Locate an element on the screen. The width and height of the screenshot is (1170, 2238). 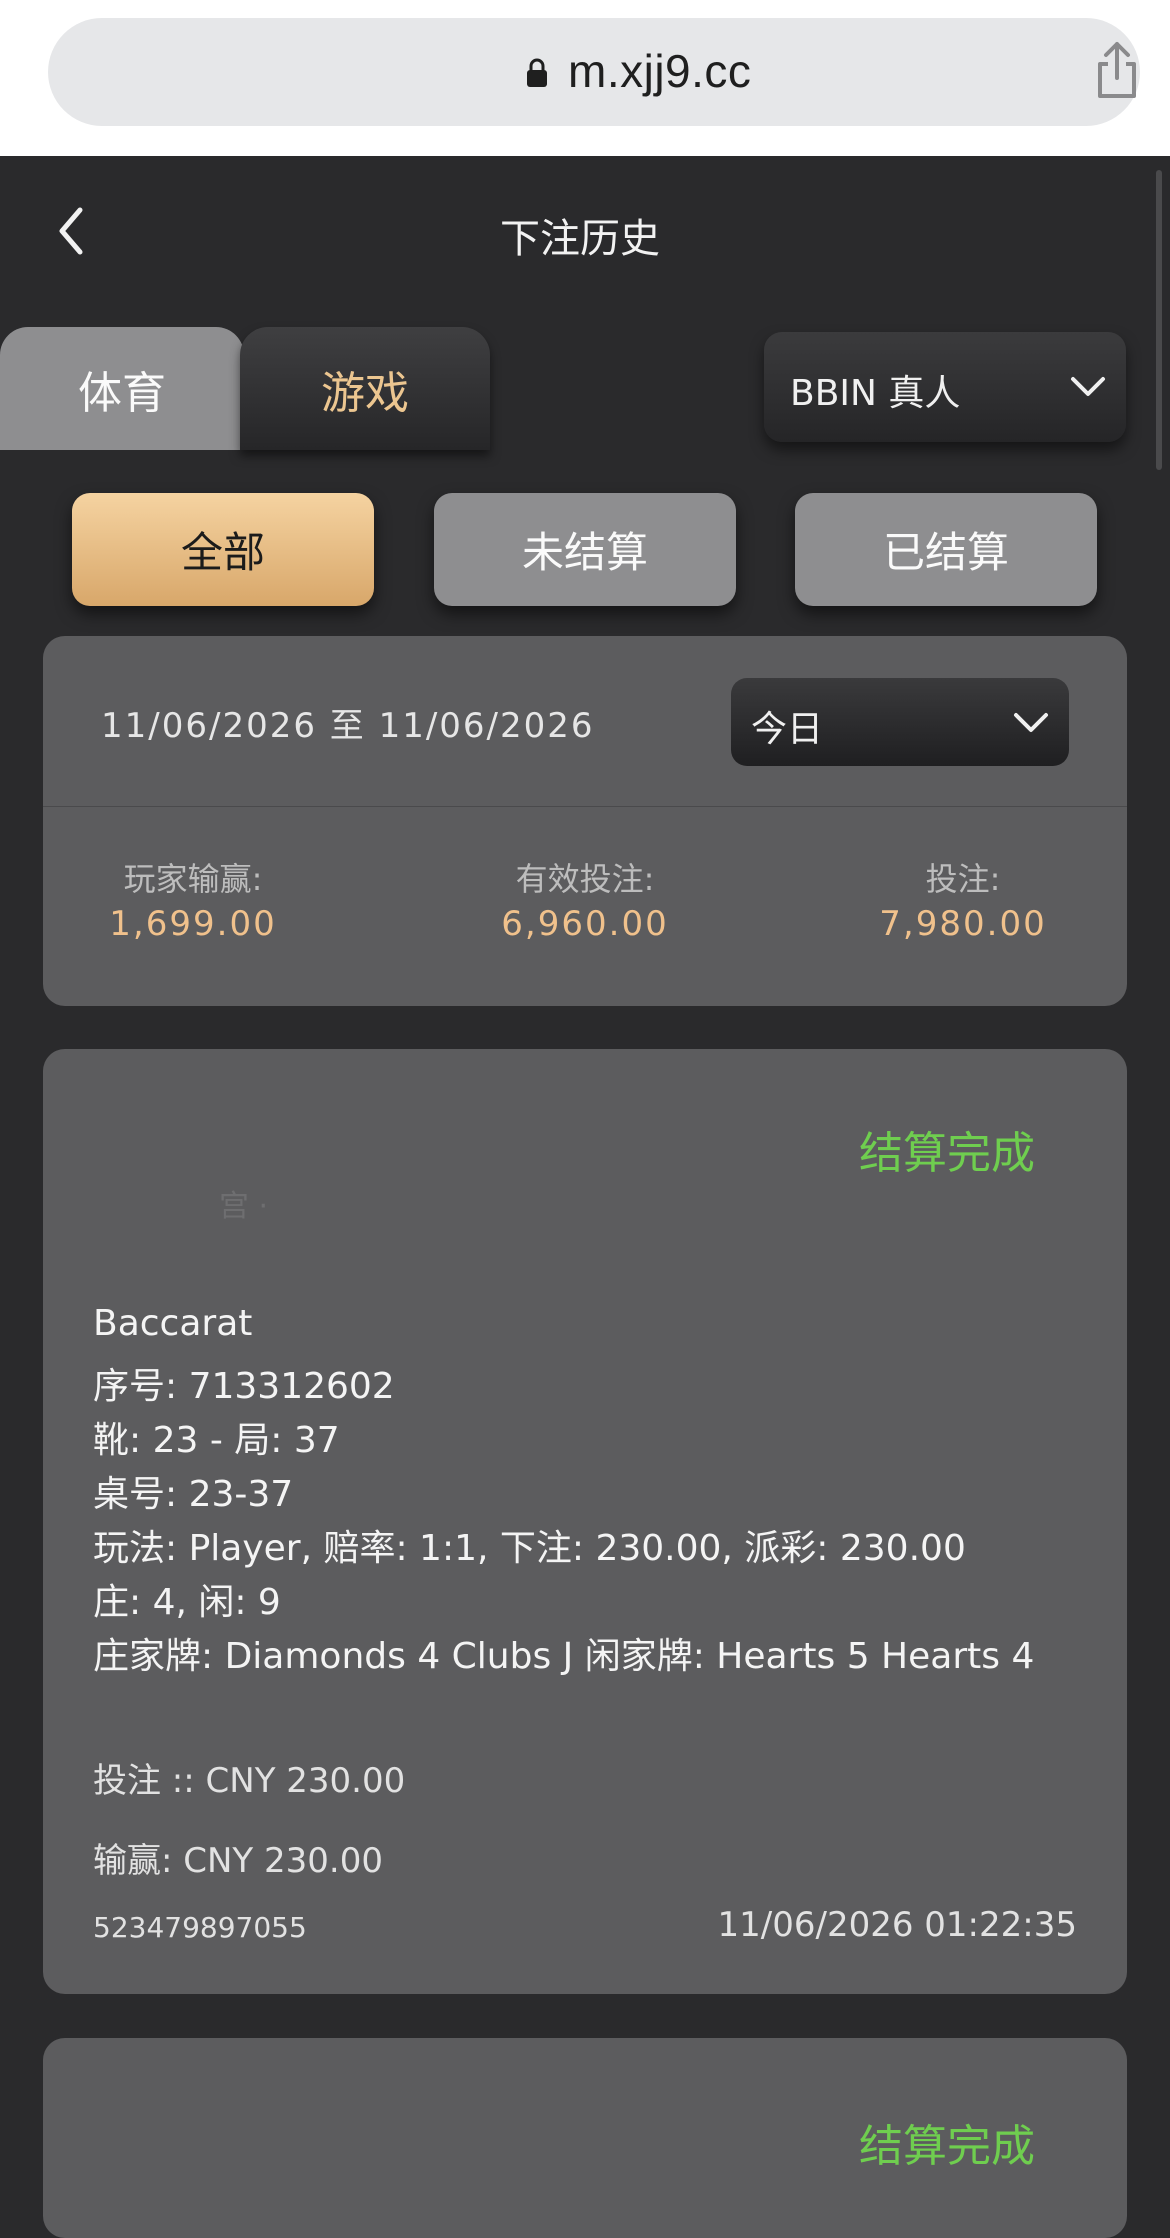
date-range: 11/06/2026 至 11/06/2026 is located at coordinates (348, 722).